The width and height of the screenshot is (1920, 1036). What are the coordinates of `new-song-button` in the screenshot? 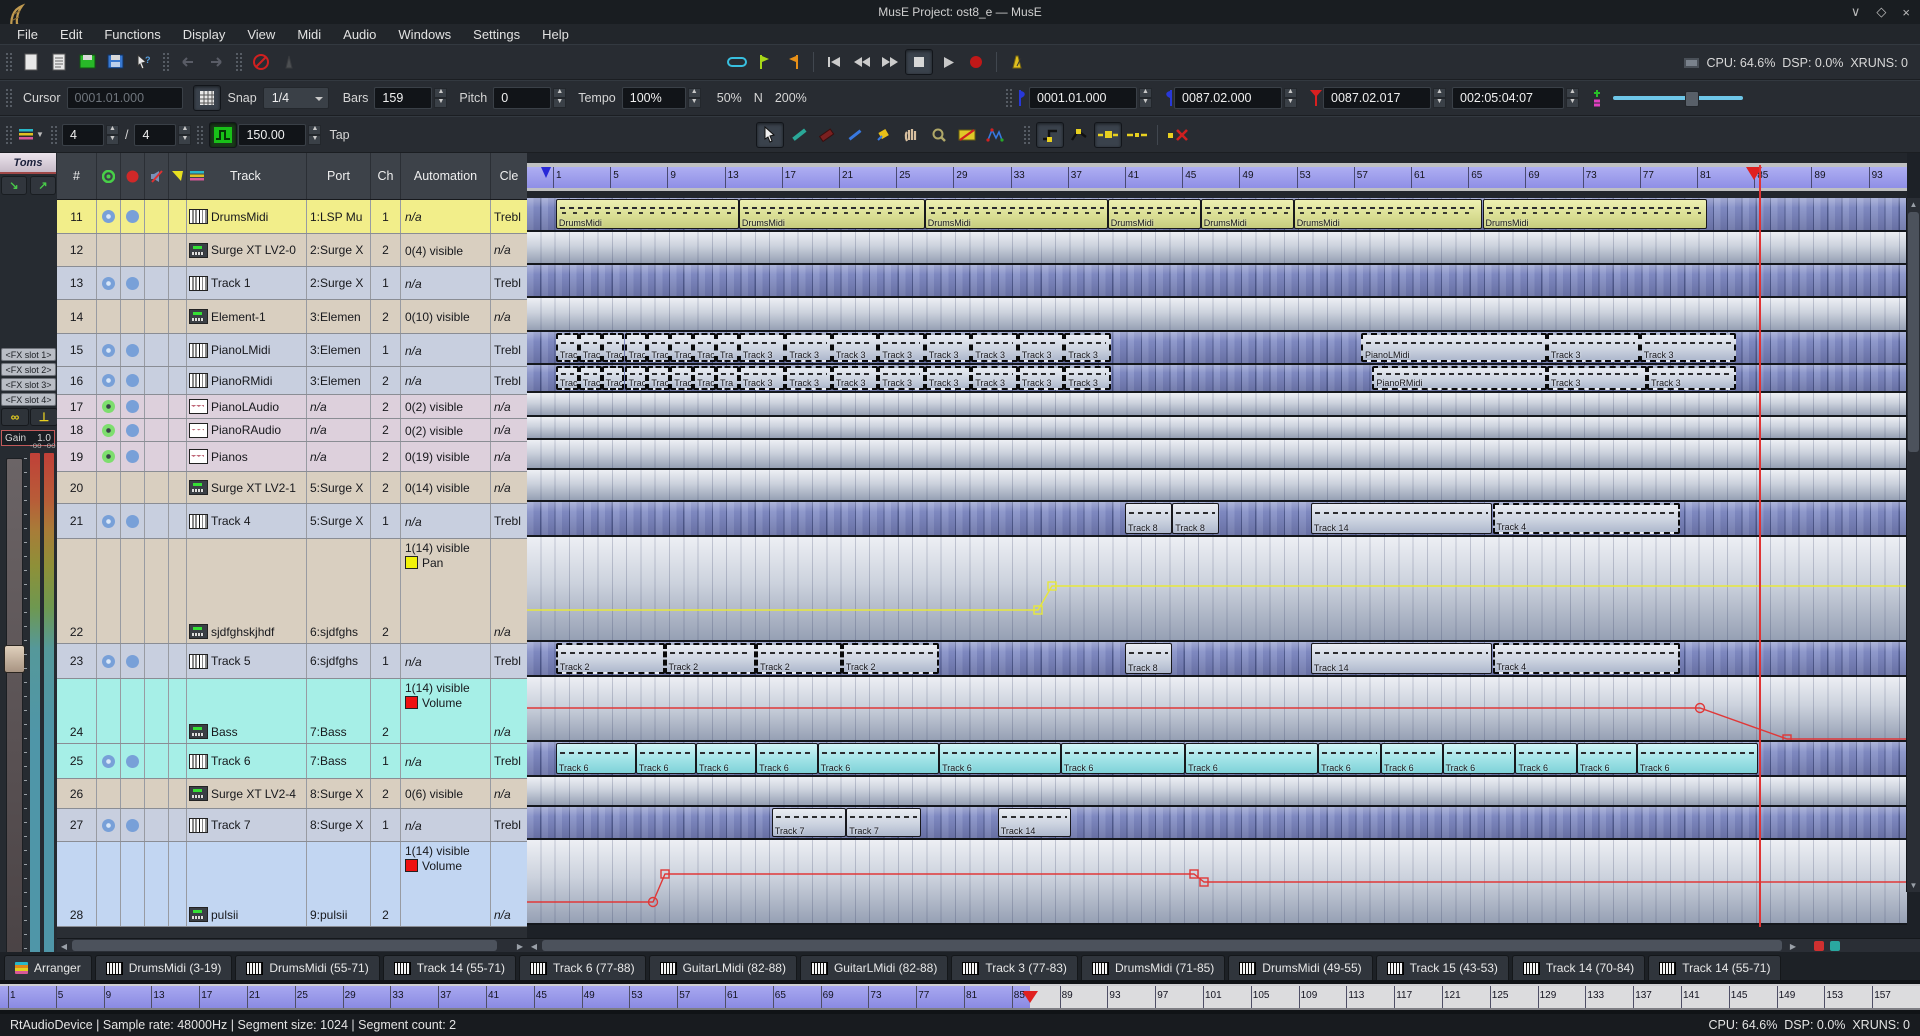 It's located at (31, 62).